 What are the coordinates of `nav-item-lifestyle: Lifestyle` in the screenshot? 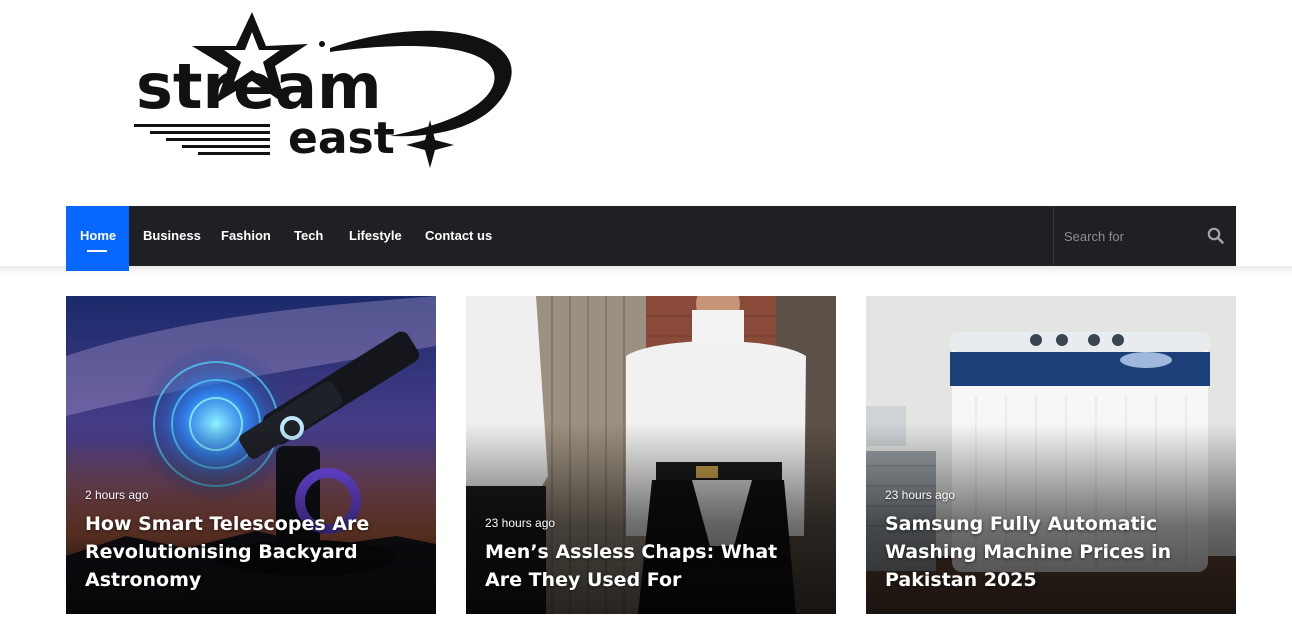 It's located at (375, 236).